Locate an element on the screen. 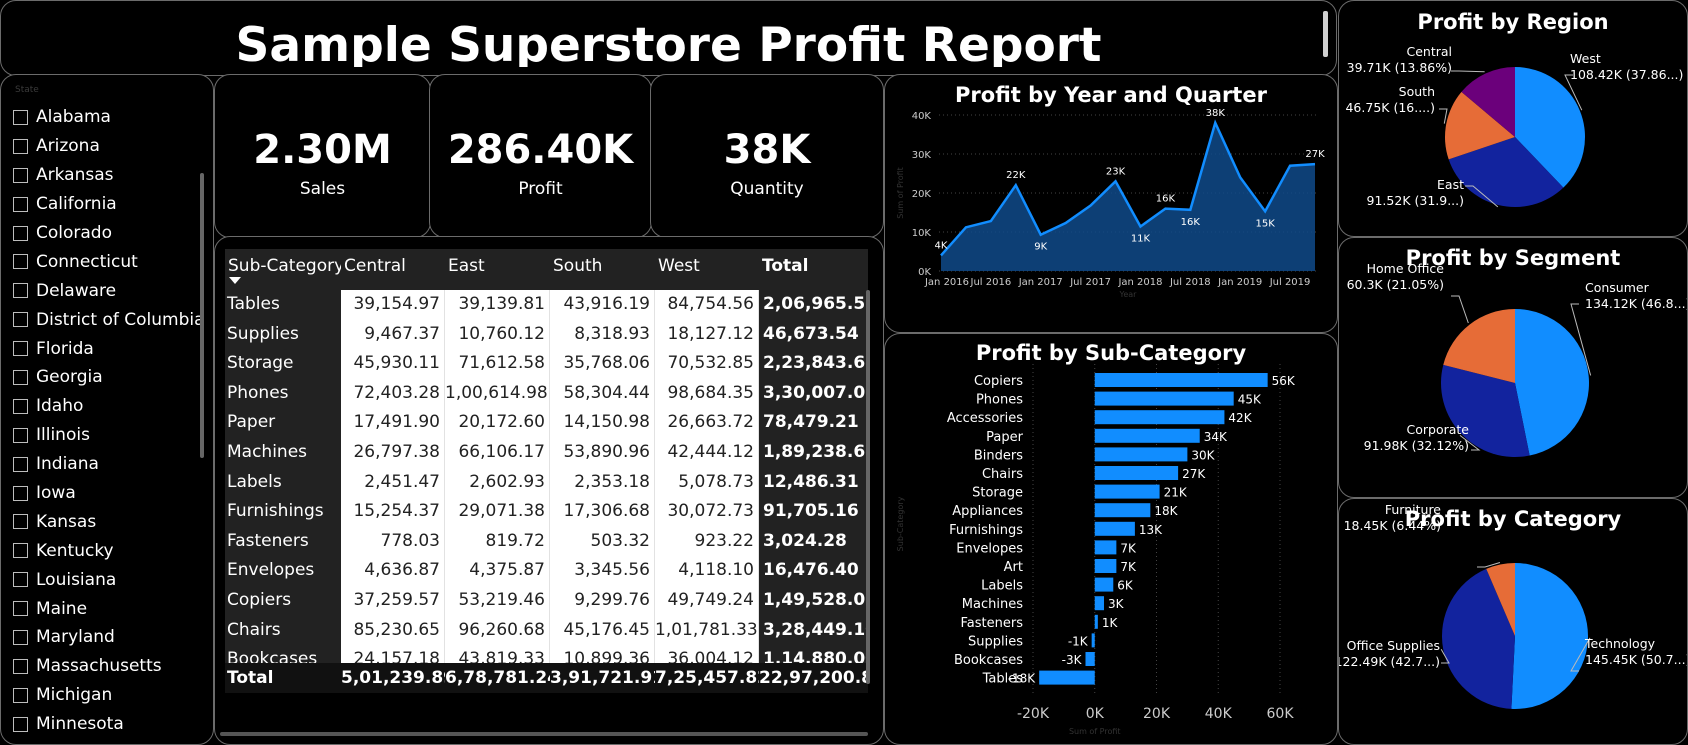  column-header: Total is located at coordinates (813, 272).